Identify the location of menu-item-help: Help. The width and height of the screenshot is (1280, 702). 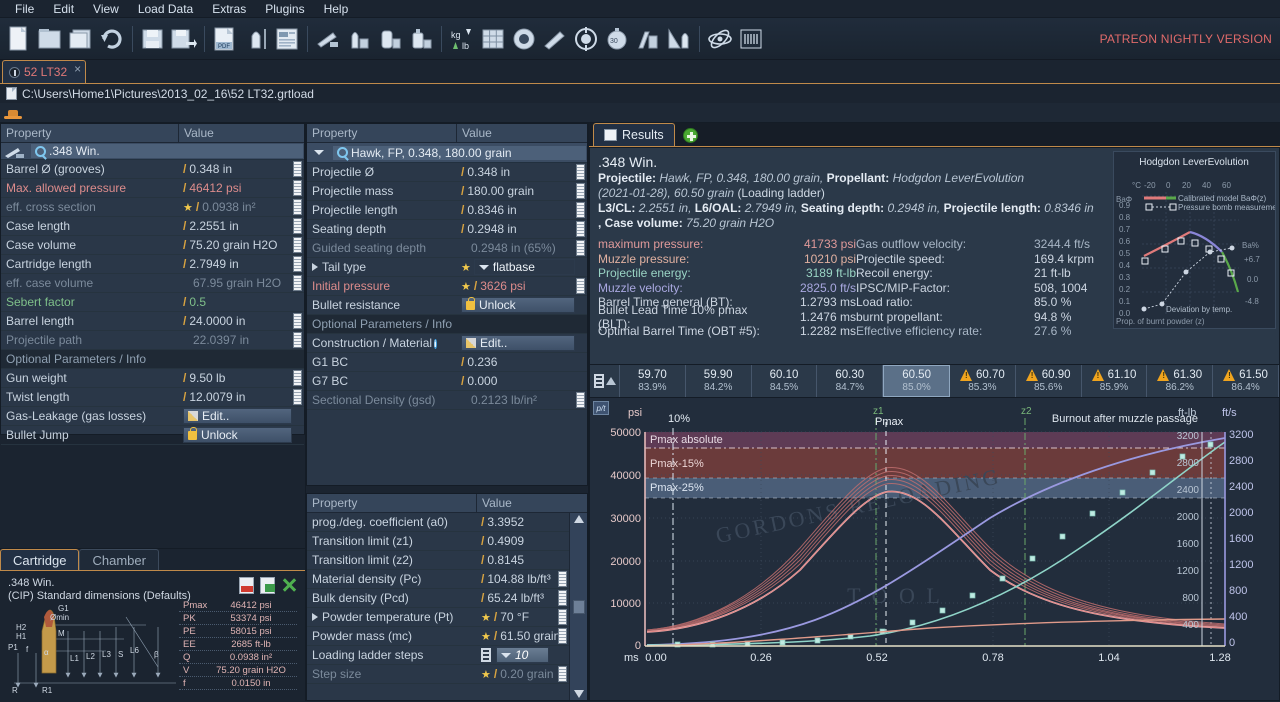
(336, 9).